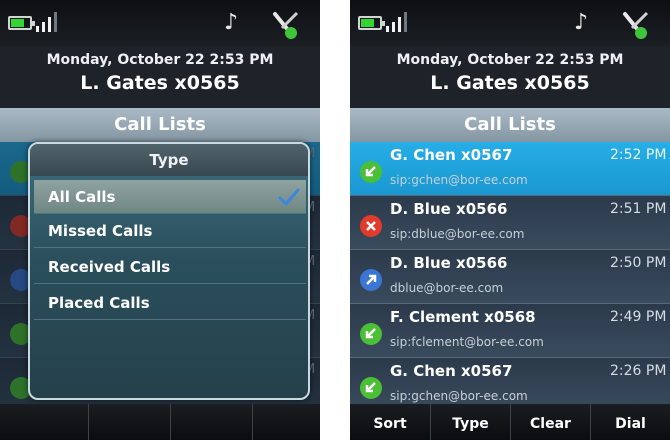 The height and width of the screenshot is (440, 670). What do you see at coordinates (371, 280) in the screenshot?
I see `placed-call-icon` at bounding box center [371, 280].